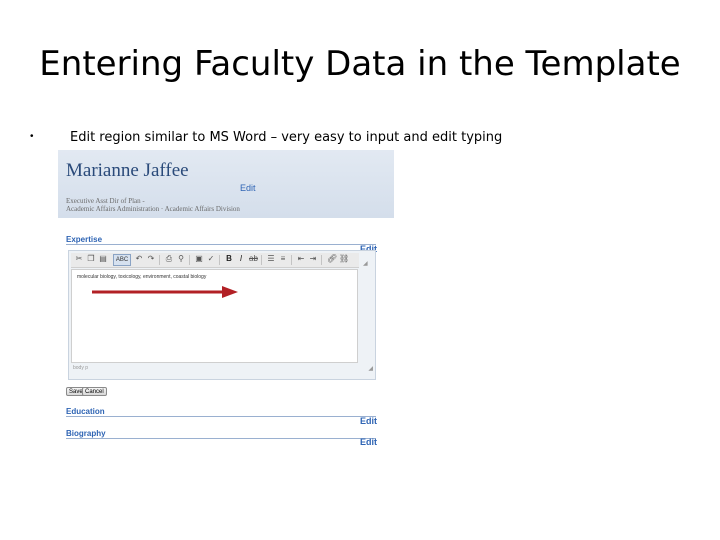 The height and width of the screenshot is (540, 720). I want to click on print-icon: ⎙, so click(169, 259).